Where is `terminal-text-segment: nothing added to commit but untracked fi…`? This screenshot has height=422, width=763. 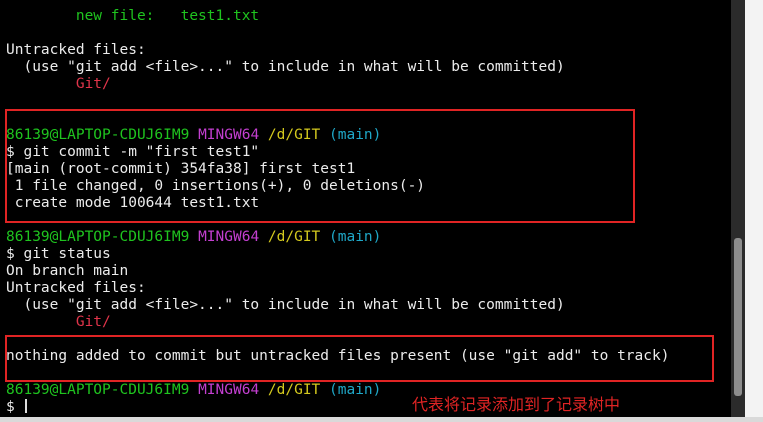 terminal-text-segment: nothing added to commit but untracked fi… is located at coordinates (338, 356).